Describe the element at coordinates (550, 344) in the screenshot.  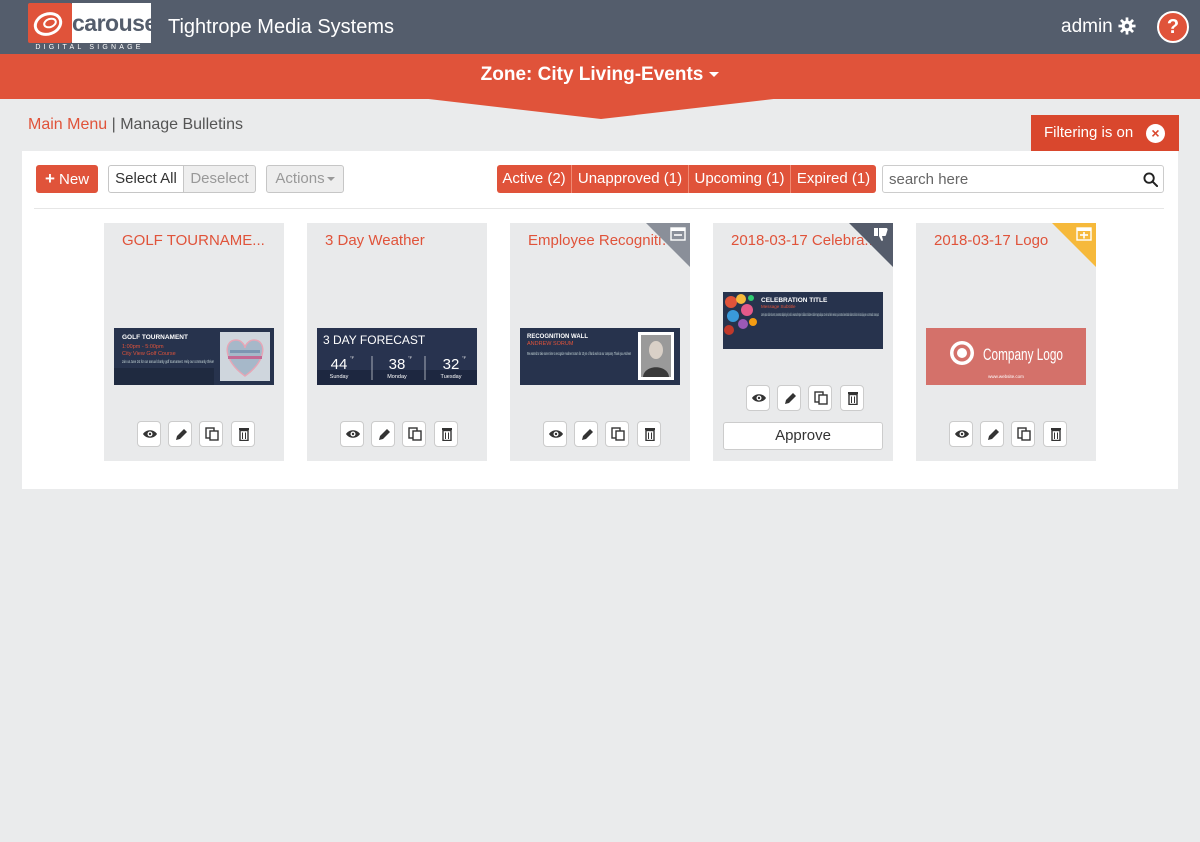
I see `thumb-name: ANDREW SORUM` at that location.